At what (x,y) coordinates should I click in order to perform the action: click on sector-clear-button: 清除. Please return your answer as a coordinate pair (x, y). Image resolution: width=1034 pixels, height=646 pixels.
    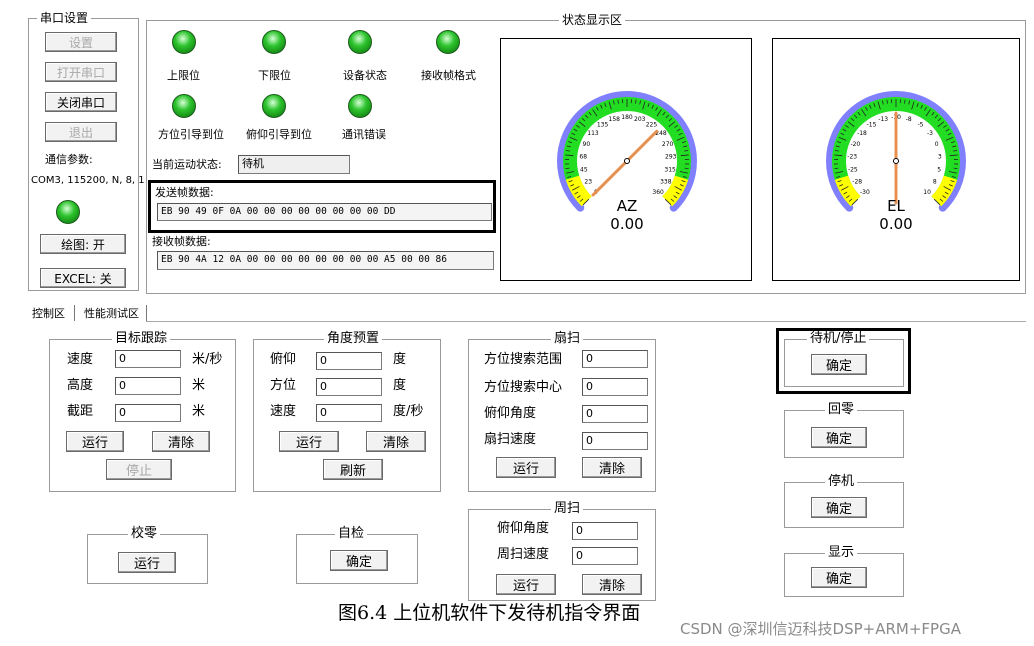
    Looking at the image, I should click on (612, 467).